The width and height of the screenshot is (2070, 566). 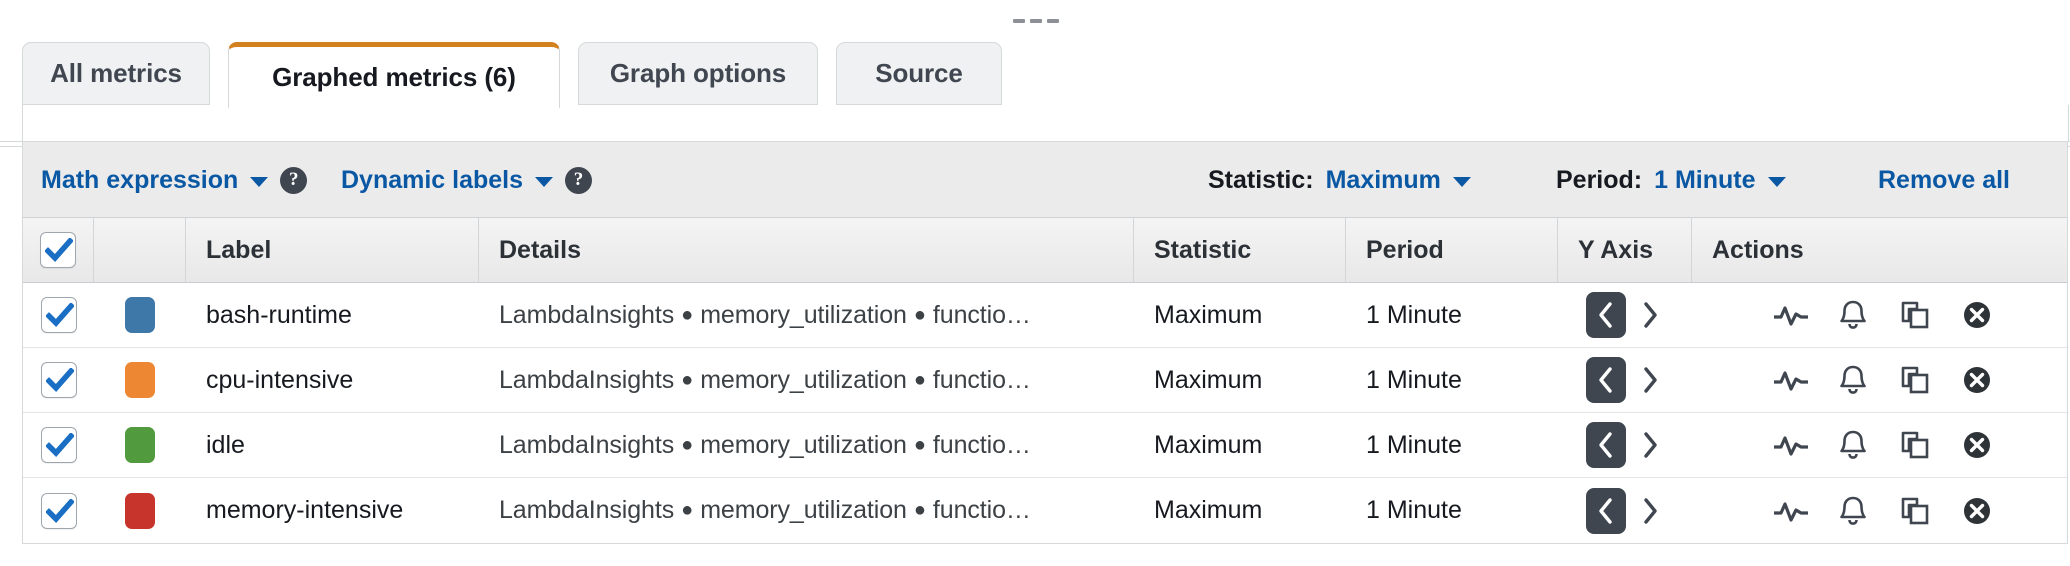 I want to click on tab-label: All metrics, so click(x=116, y=73).